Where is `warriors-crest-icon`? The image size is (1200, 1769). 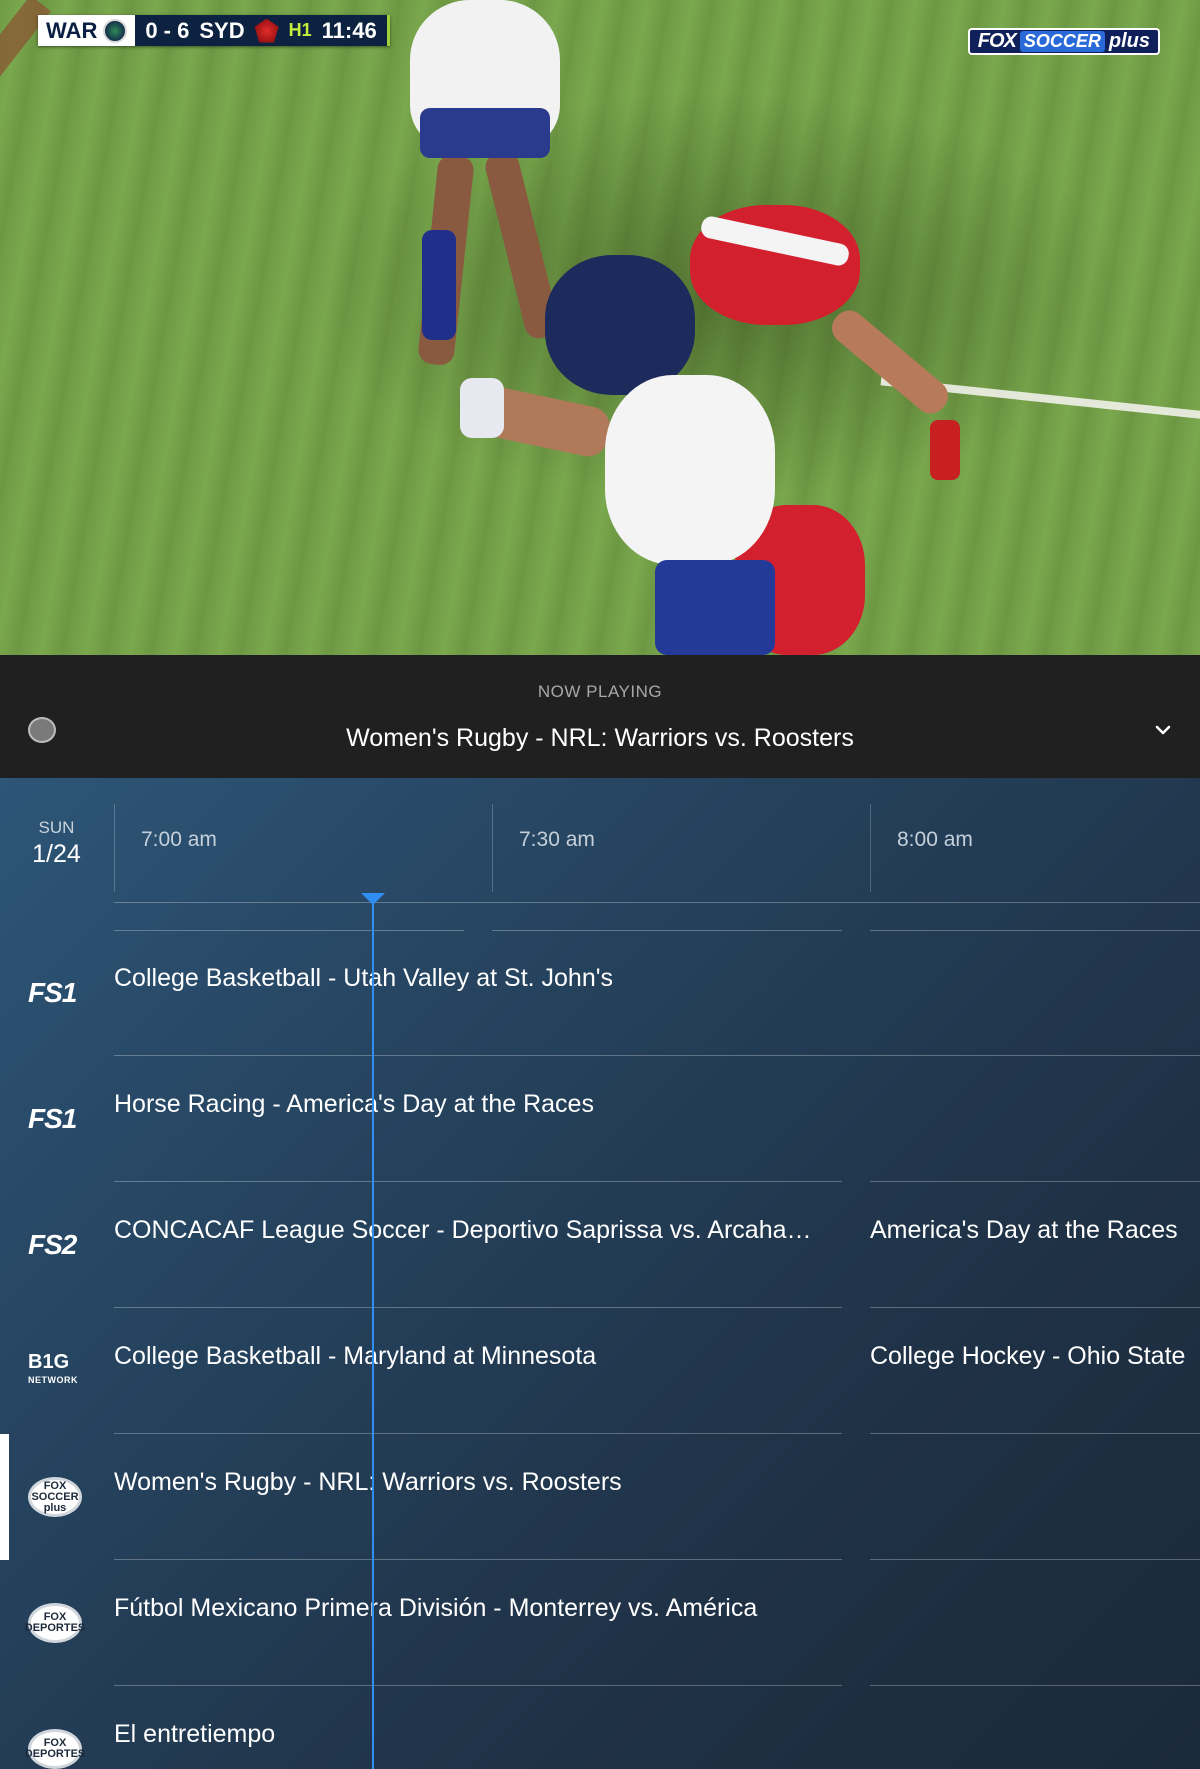
warriors-crest-icon is located at coordinates (115, 30).